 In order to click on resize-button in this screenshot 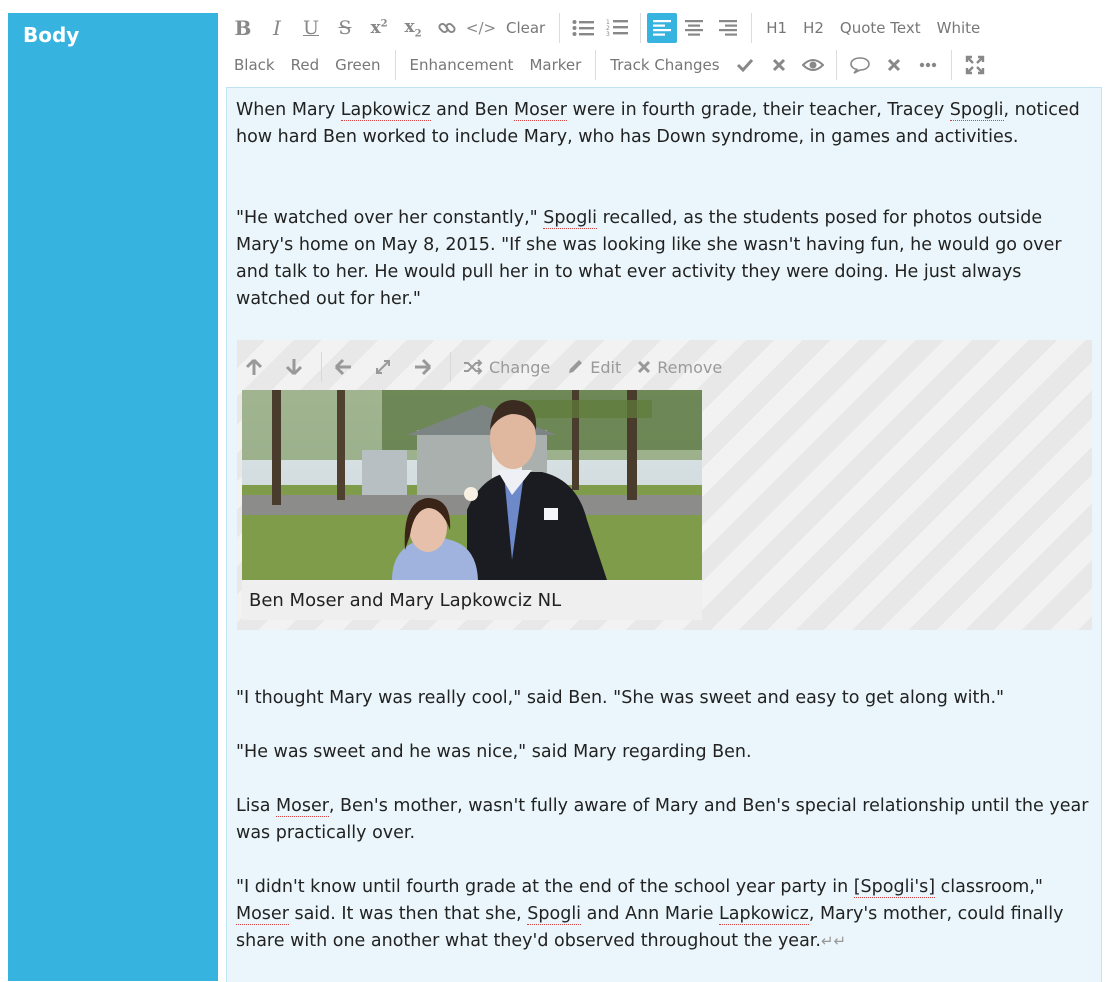, I will do `click(386, 367)`.